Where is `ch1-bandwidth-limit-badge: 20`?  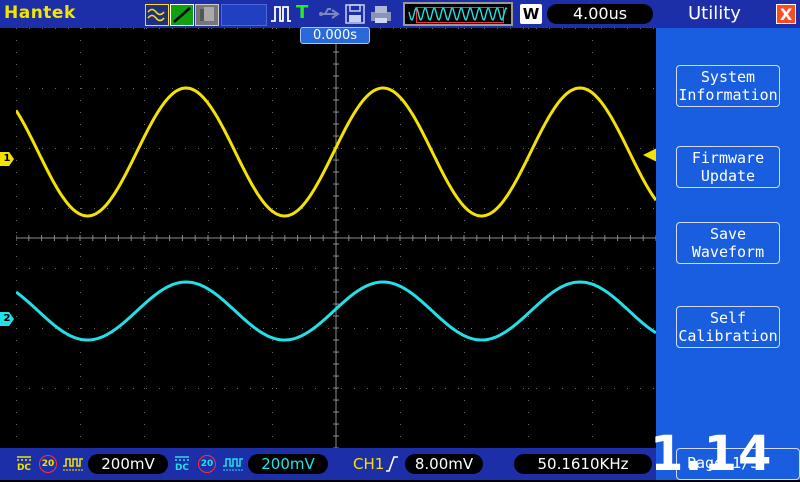
ch1-bandwidth-limit-badge: 20 is located at coordinates (48, 464).